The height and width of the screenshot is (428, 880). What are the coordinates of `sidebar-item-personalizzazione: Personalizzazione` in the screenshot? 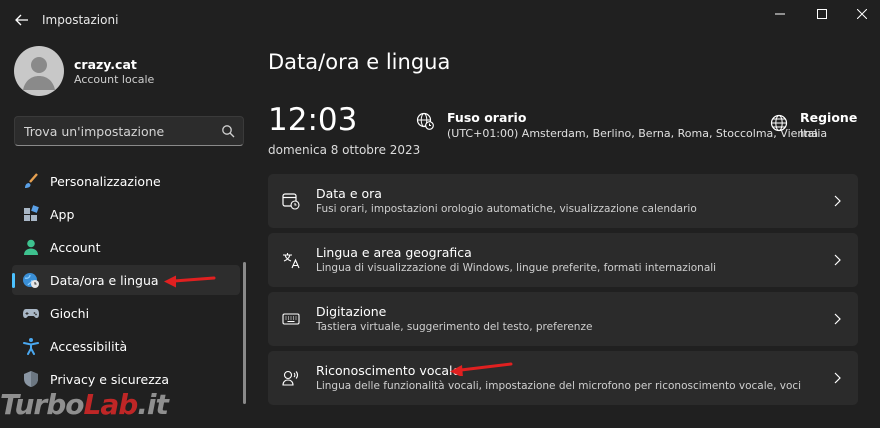 It's located at (126, 181).